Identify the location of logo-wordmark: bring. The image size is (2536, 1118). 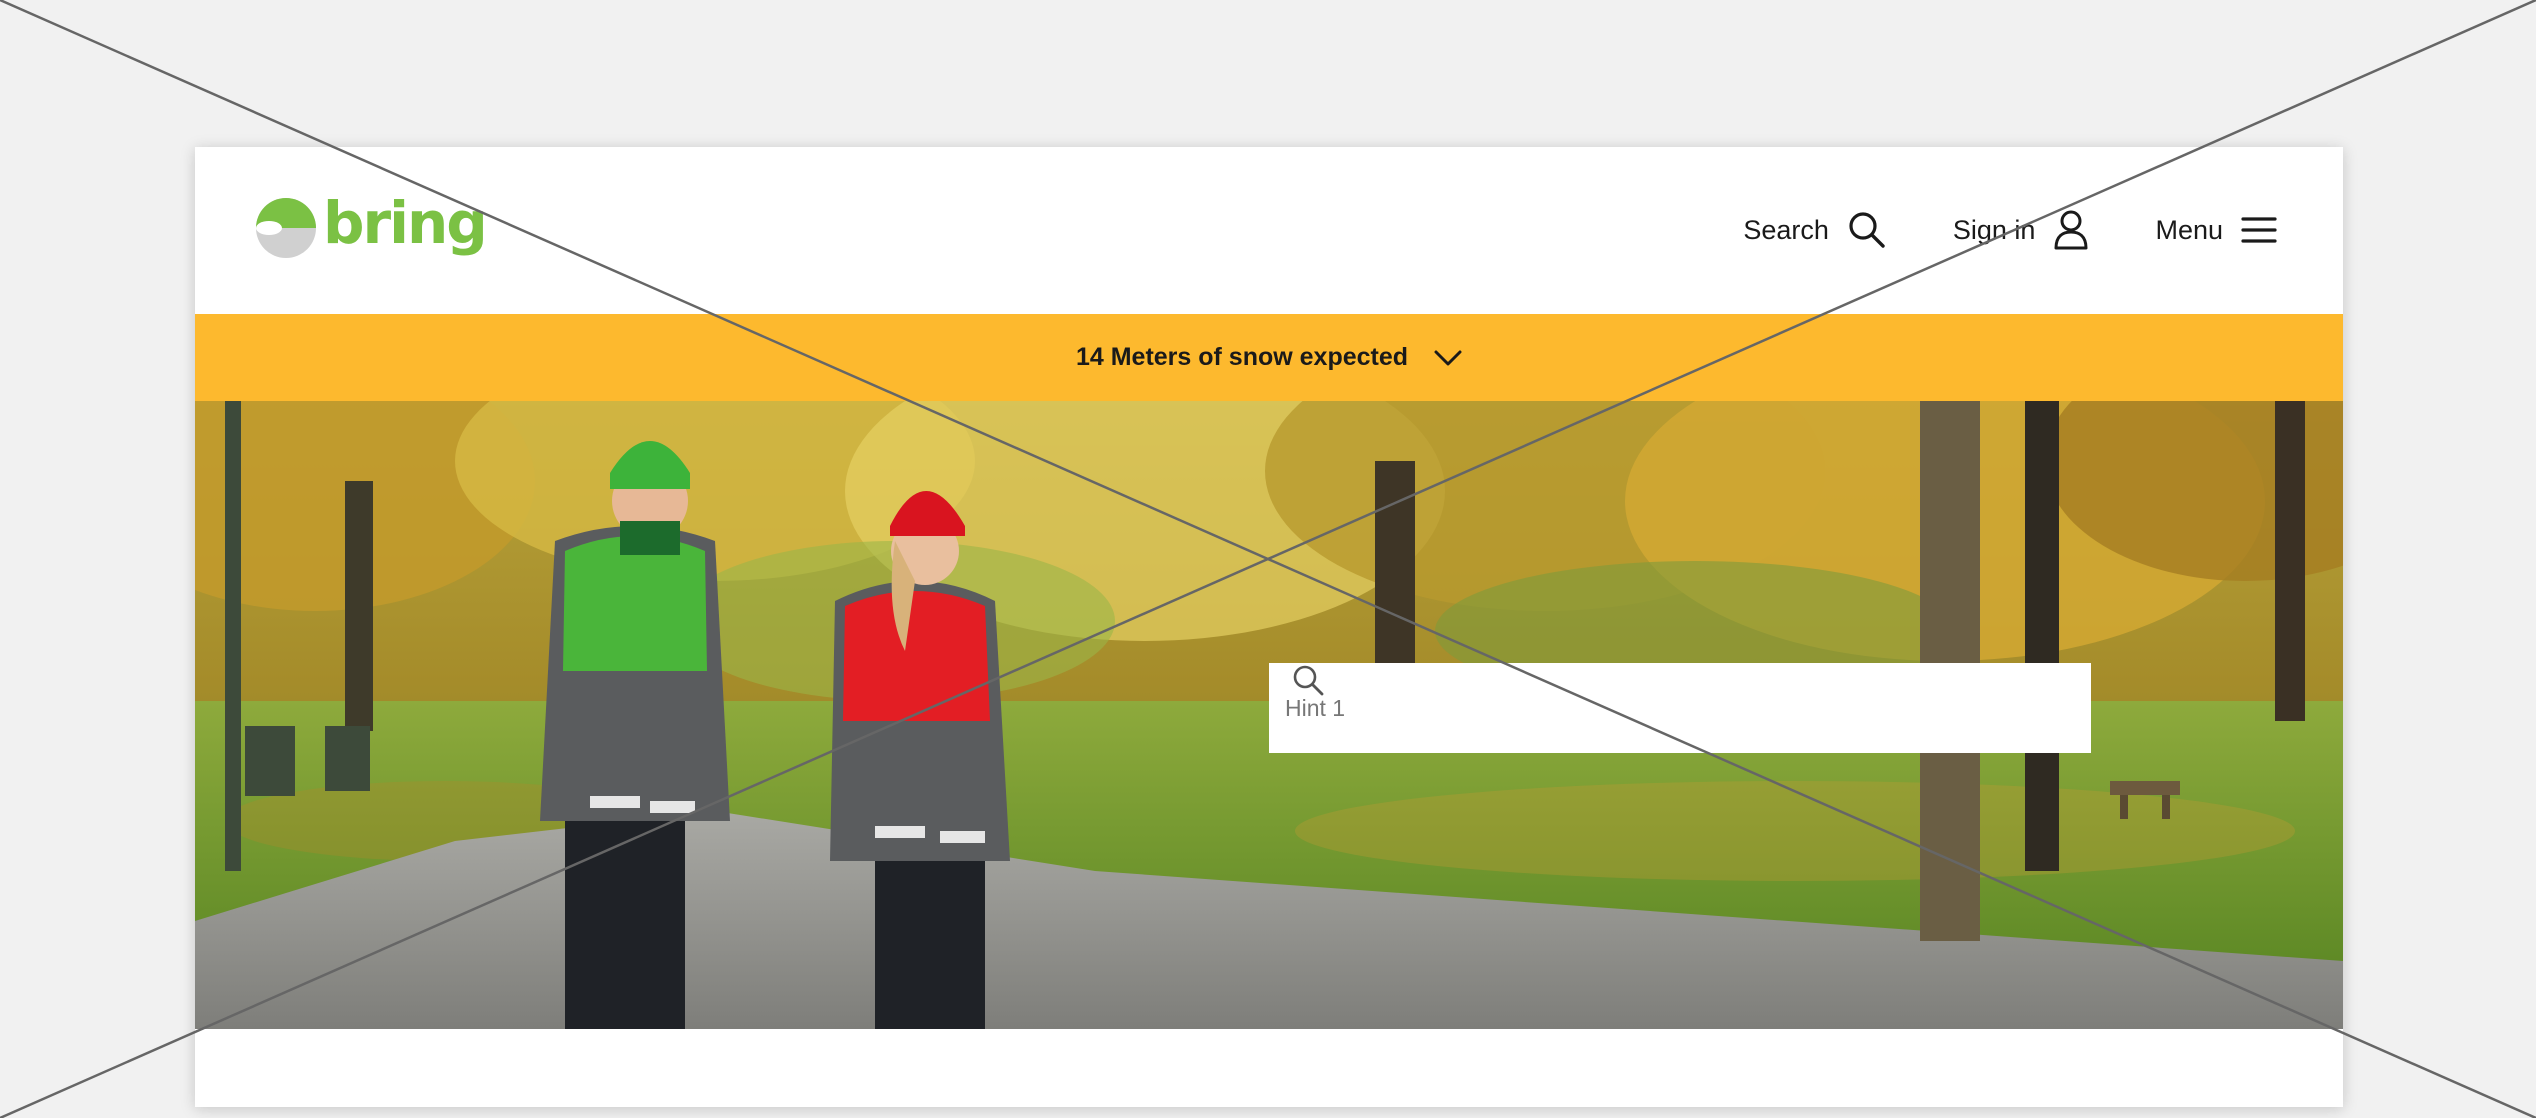
(405, 223).